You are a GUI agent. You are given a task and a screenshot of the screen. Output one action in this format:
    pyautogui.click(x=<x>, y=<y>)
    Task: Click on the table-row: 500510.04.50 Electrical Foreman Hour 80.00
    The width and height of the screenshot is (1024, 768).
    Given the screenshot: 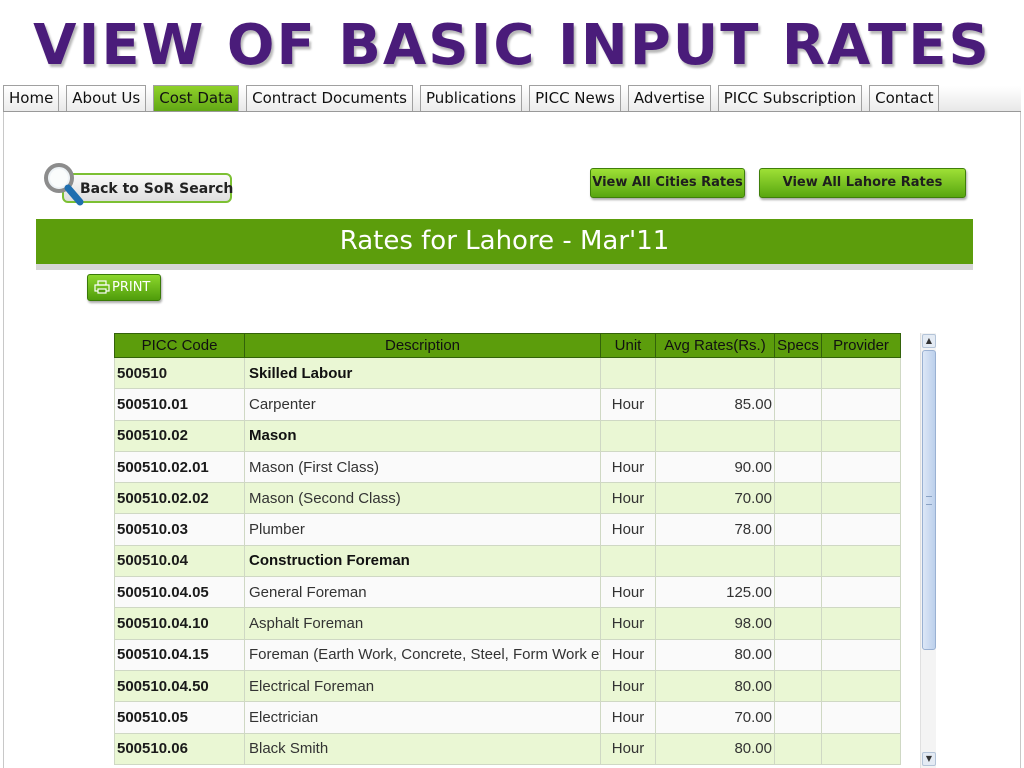 What is the action you would take?
    pyautogui.click(x=507, y=686)
    